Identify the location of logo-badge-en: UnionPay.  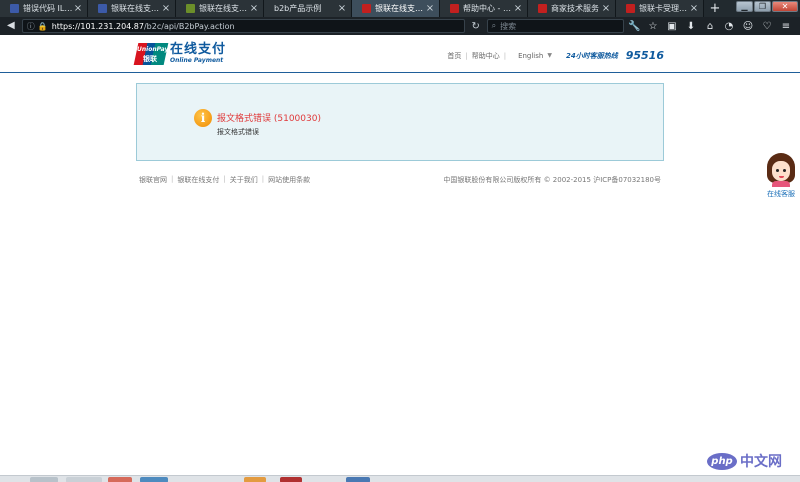
(153, 49).